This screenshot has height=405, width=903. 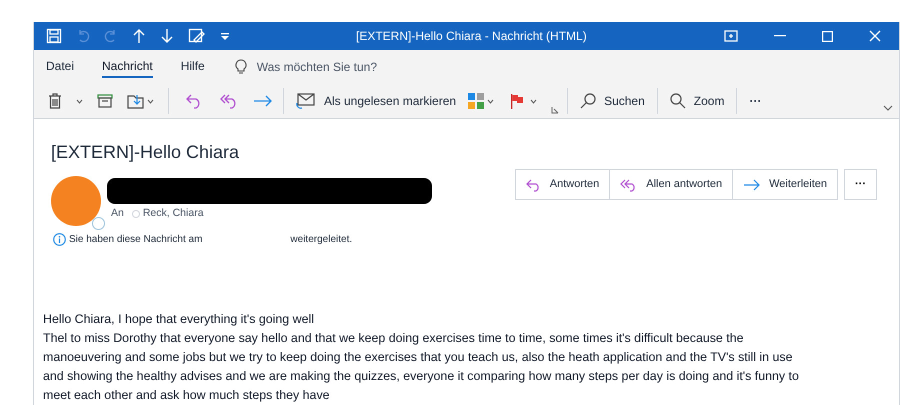 I want to click on search-field: Was möchten Sie tun?, so click(x=316, y=67).